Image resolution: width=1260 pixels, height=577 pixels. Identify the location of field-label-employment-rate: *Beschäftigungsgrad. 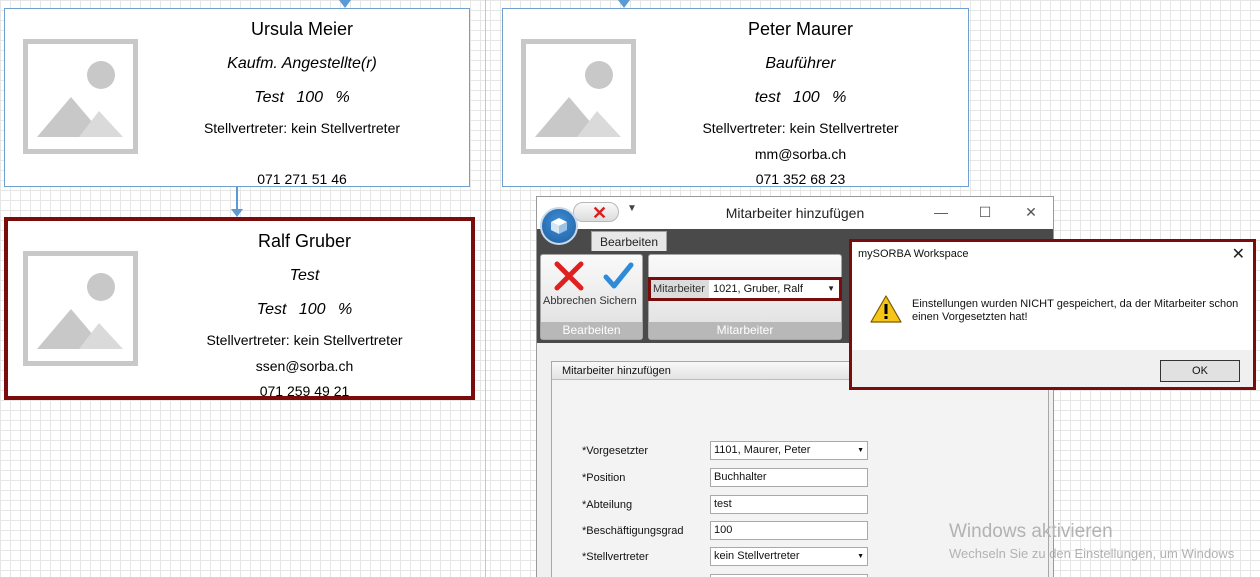
(633, 531).